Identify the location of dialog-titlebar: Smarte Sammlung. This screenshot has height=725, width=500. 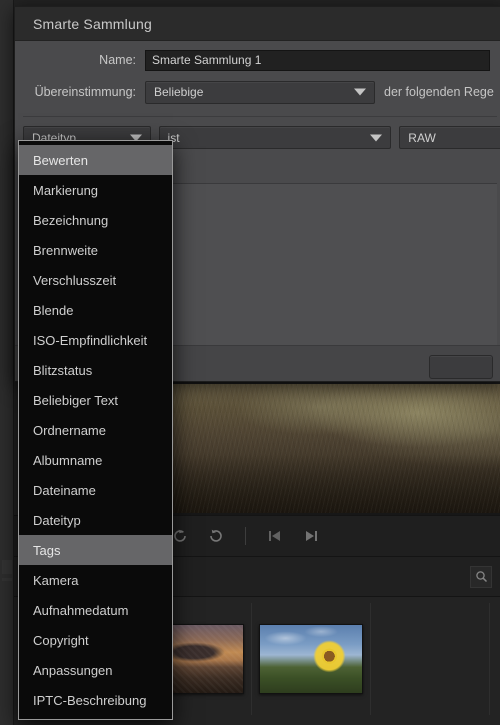
(257, 24).